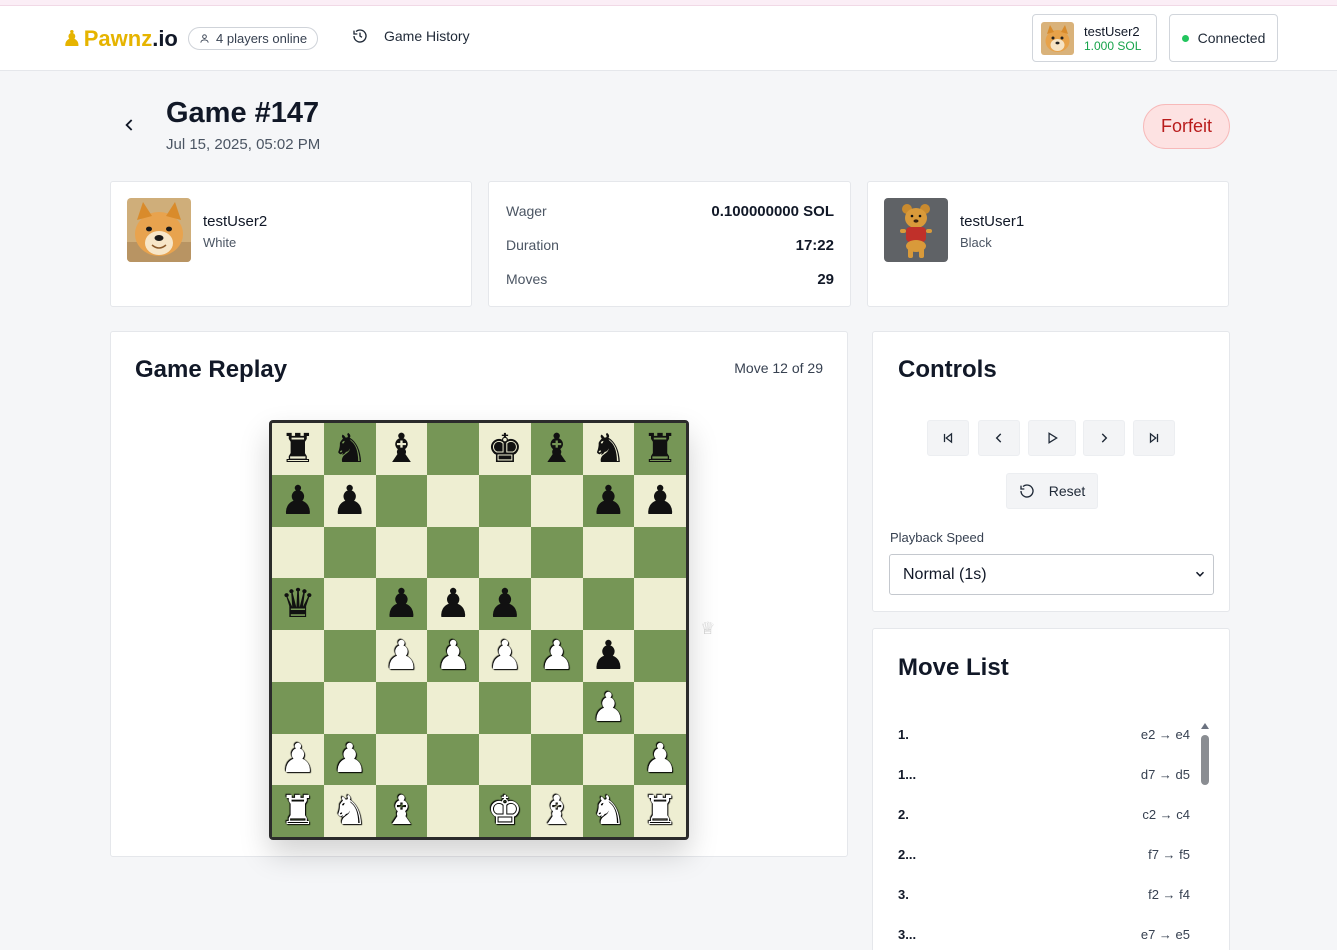 Image resolution: width=1337 pixels, height=950 pixels. I want to click on white-pawn-icon: ♟, so click(504, 655).